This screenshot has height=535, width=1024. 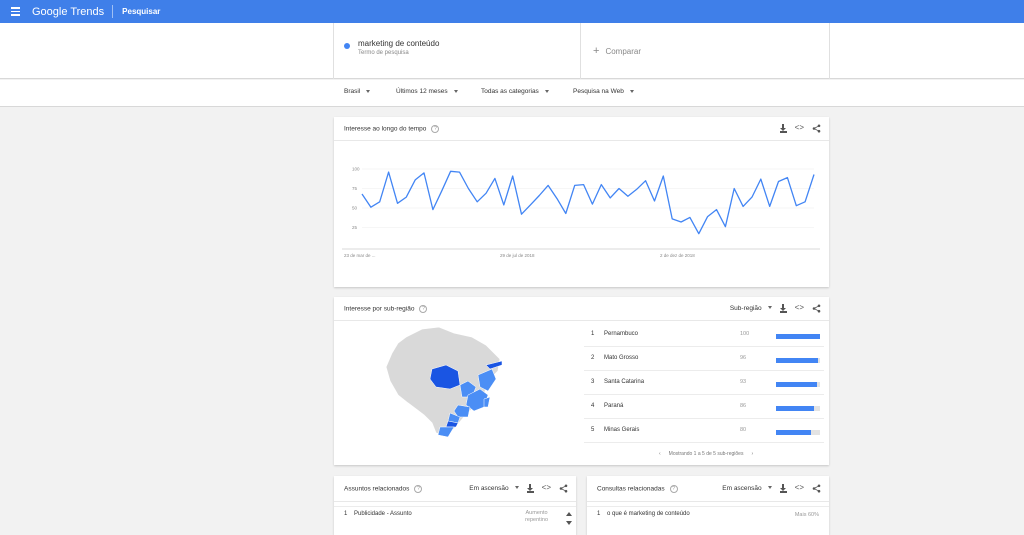 I want to click on card-title: Interesse ao longo do tempo?, so click(x=392, y=129).